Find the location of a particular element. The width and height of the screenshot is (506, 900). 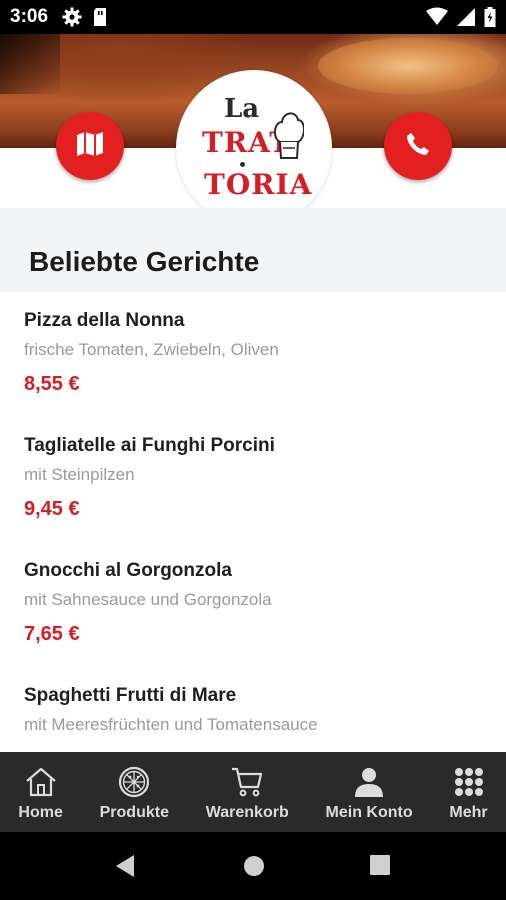

map-icon is located at coordinates (90, 146).